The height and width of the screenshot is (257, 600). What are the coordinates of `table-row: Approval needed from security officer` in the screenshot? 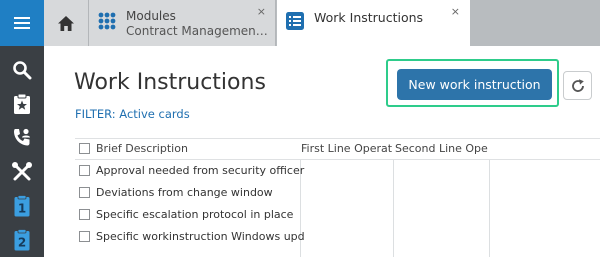 It's located at (337, 171).